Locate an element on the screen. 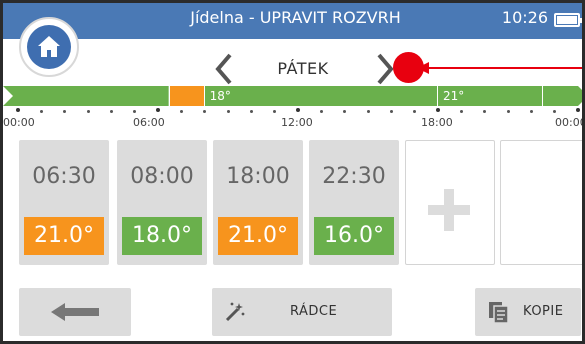  previous-day-button is located at coordinates (223, 69).